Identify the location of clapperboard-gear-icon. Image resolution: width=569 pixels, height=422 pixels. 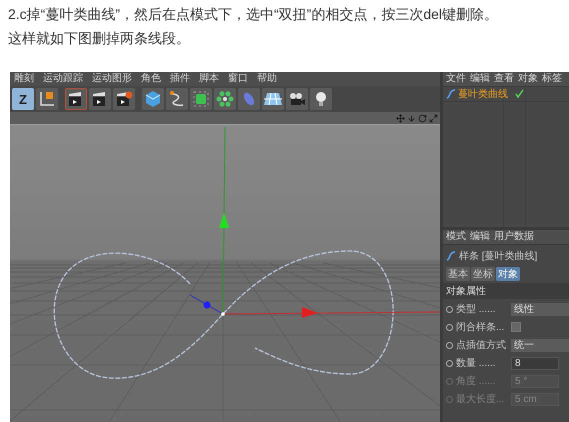
(124, 99).